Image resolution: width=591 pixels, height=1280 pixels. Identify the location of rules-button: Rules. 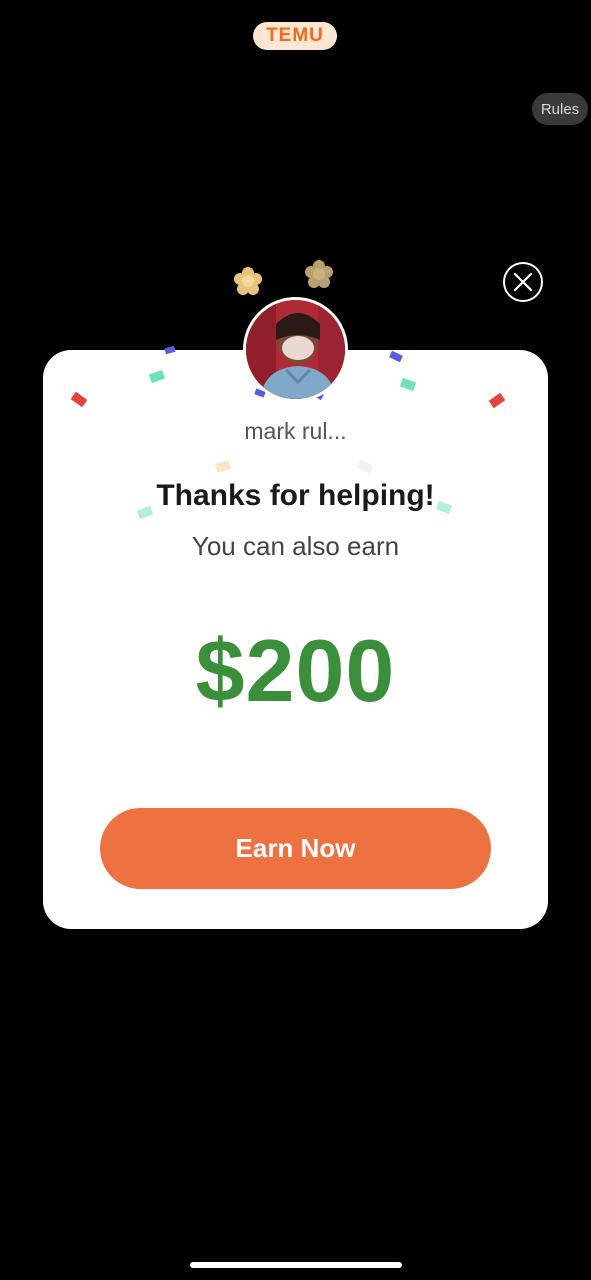
(560, 109).